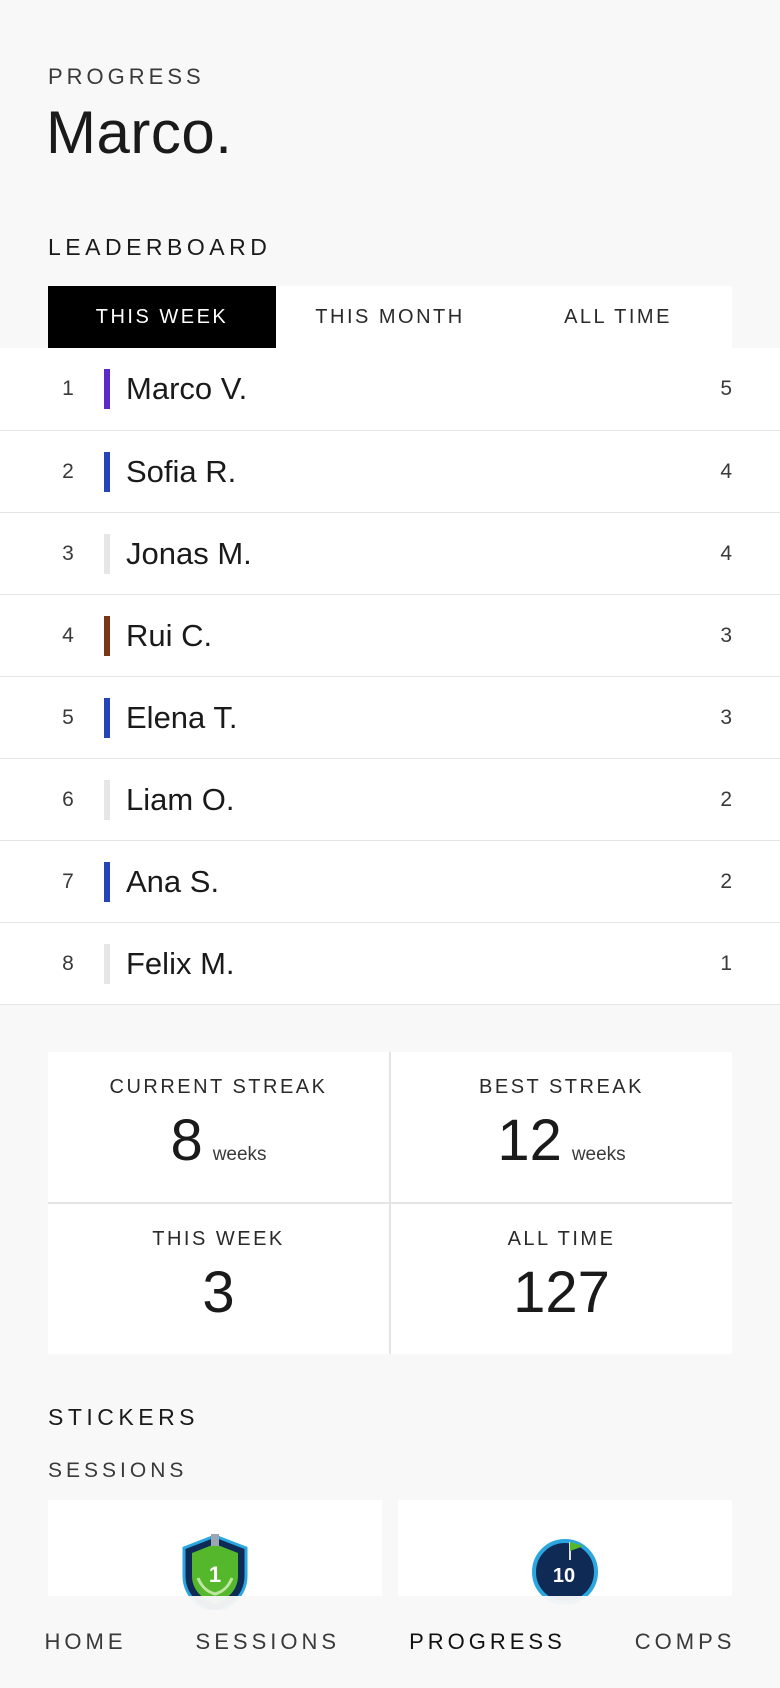 The image size is (780, 1688). I want to click on row-name: Felix M., so click(180, 963).